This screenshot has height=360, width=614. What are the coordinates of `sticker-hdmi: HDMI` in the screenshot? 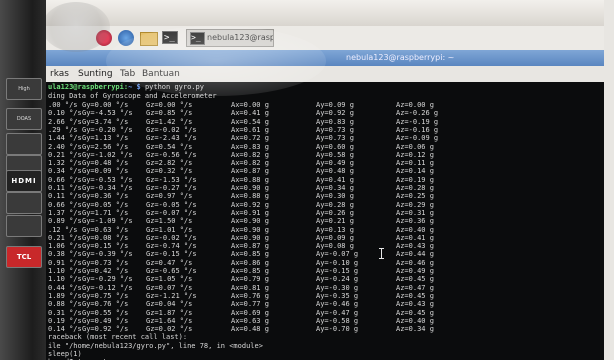 It's located at (24, 181).